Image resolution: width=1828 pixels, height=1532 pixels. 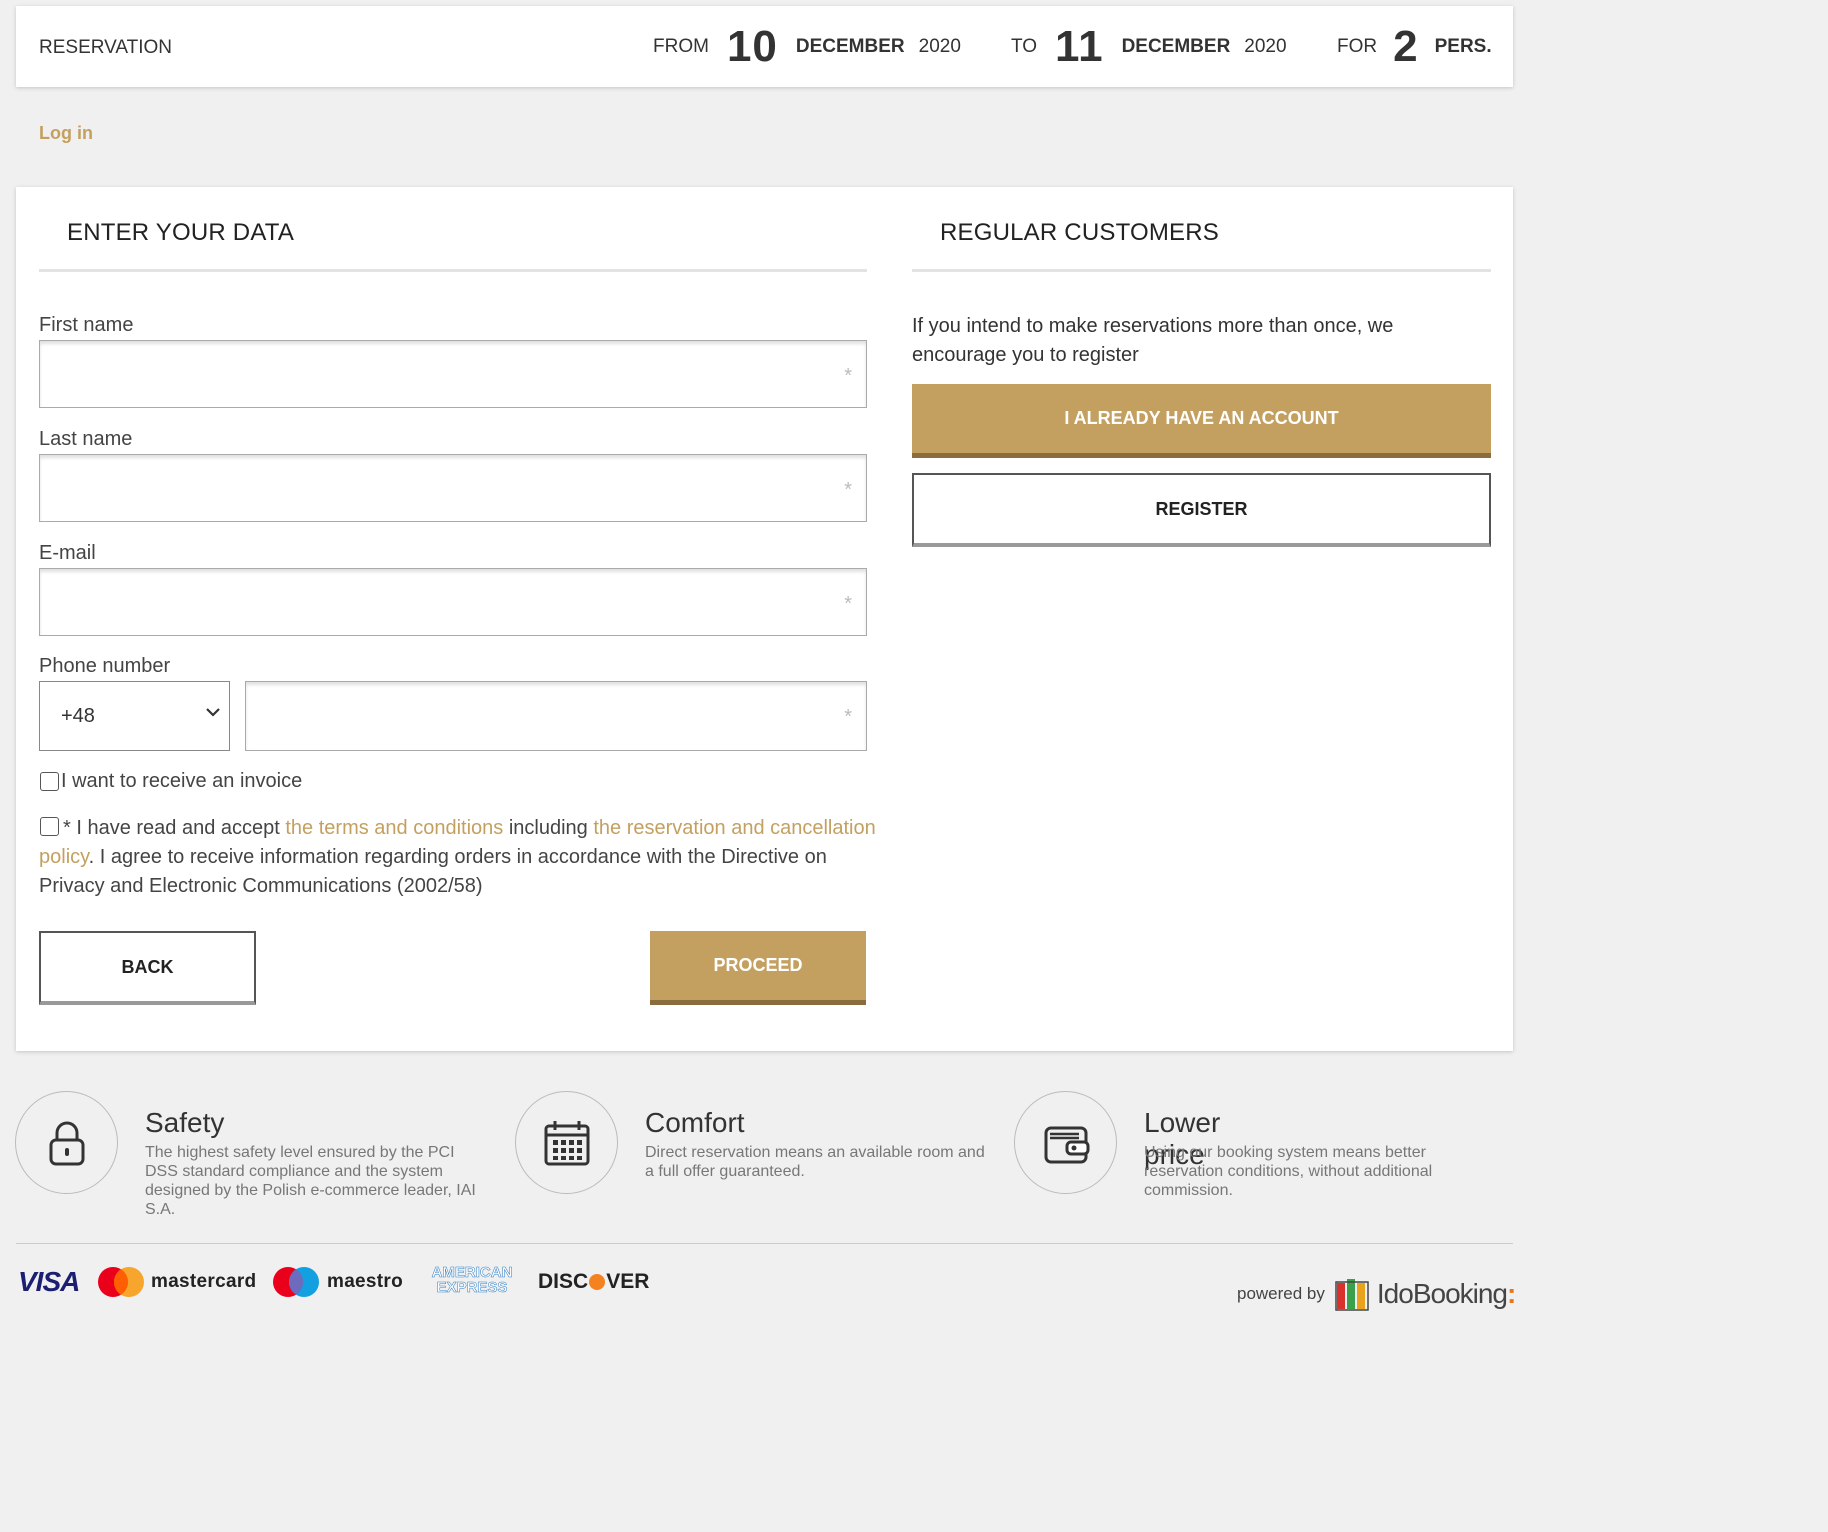 What do you see at coordinates (453, 602) in the screenshot?
I see `email-input: *` at bounding box center [453, 602].